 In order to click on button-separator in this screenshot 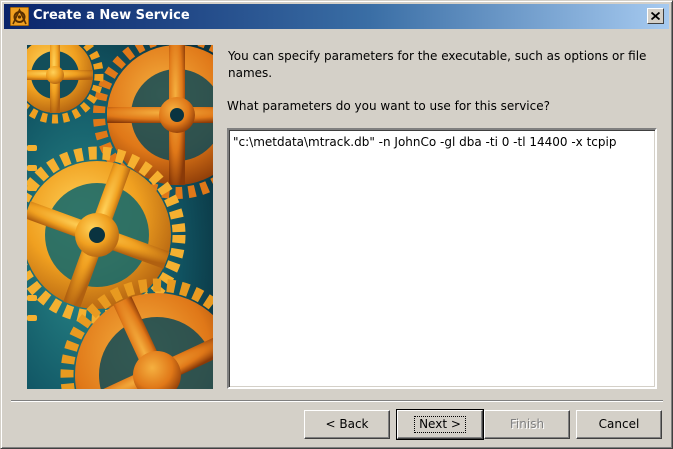, I will do `click(337, 401)`.